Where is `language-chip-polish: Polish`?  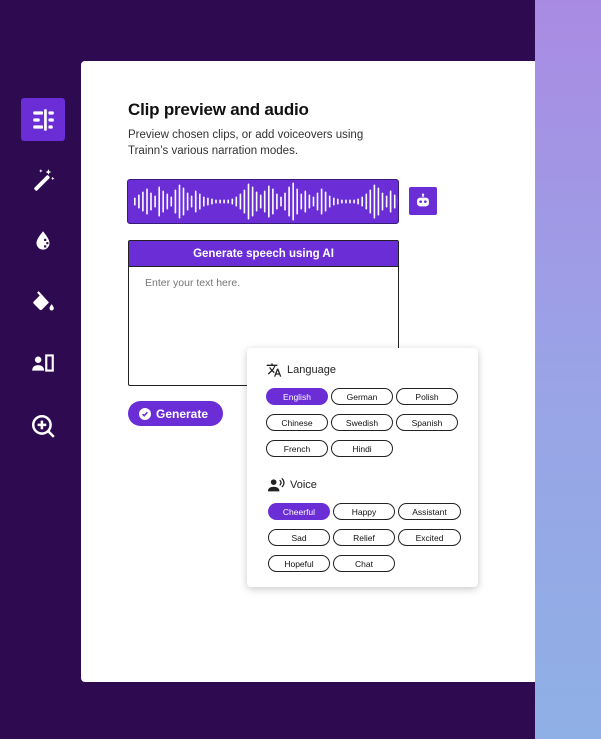 language-chip-polish: Polish is located at coordinates (427, 396).